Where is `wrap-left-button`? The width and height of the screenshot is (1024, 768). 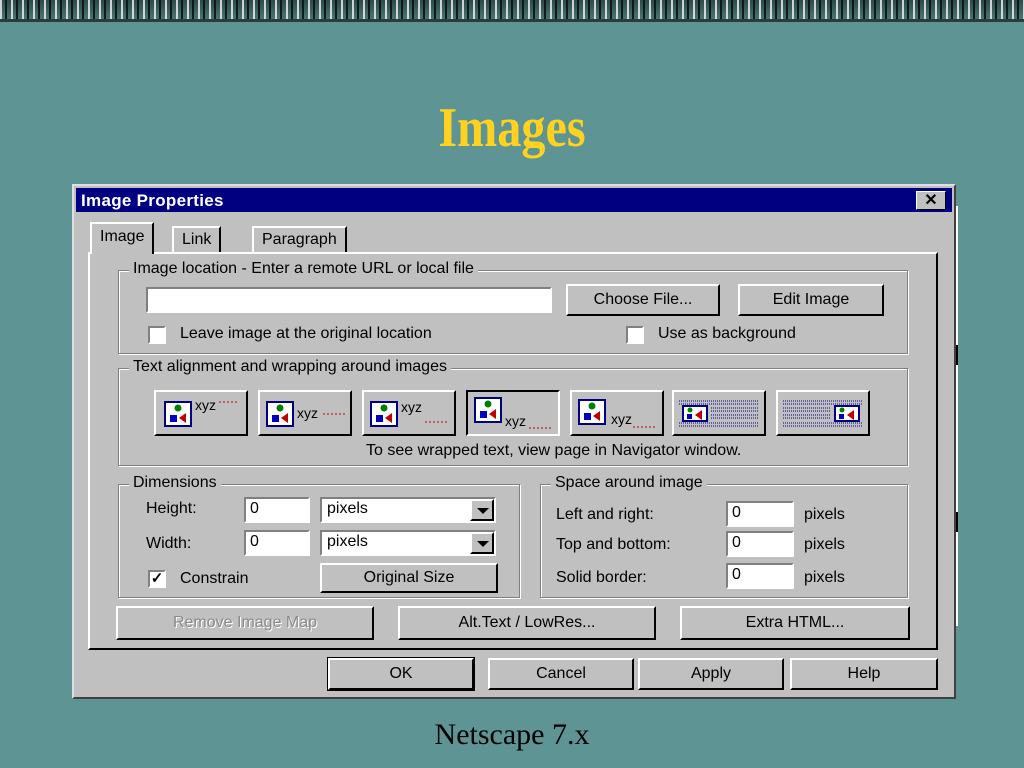 wrap-left-button is located at coordinates (719, 413).